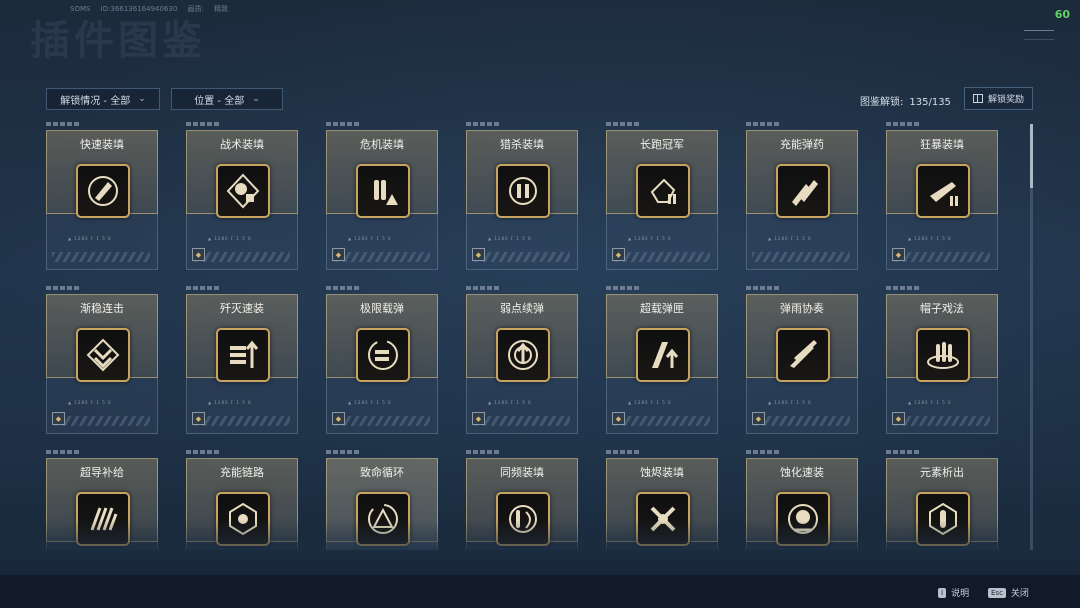 Image resolution: width=1080 pixels, height=608 pixels. Describe the element at coordinates (103, 191) in the screenshot. I see `bullet-reload-icon` at that location.